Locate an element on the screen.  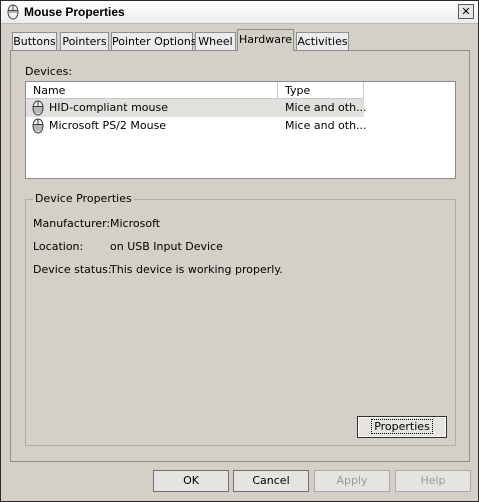
tab-label: Pointers is located at coordinates (84, 41).